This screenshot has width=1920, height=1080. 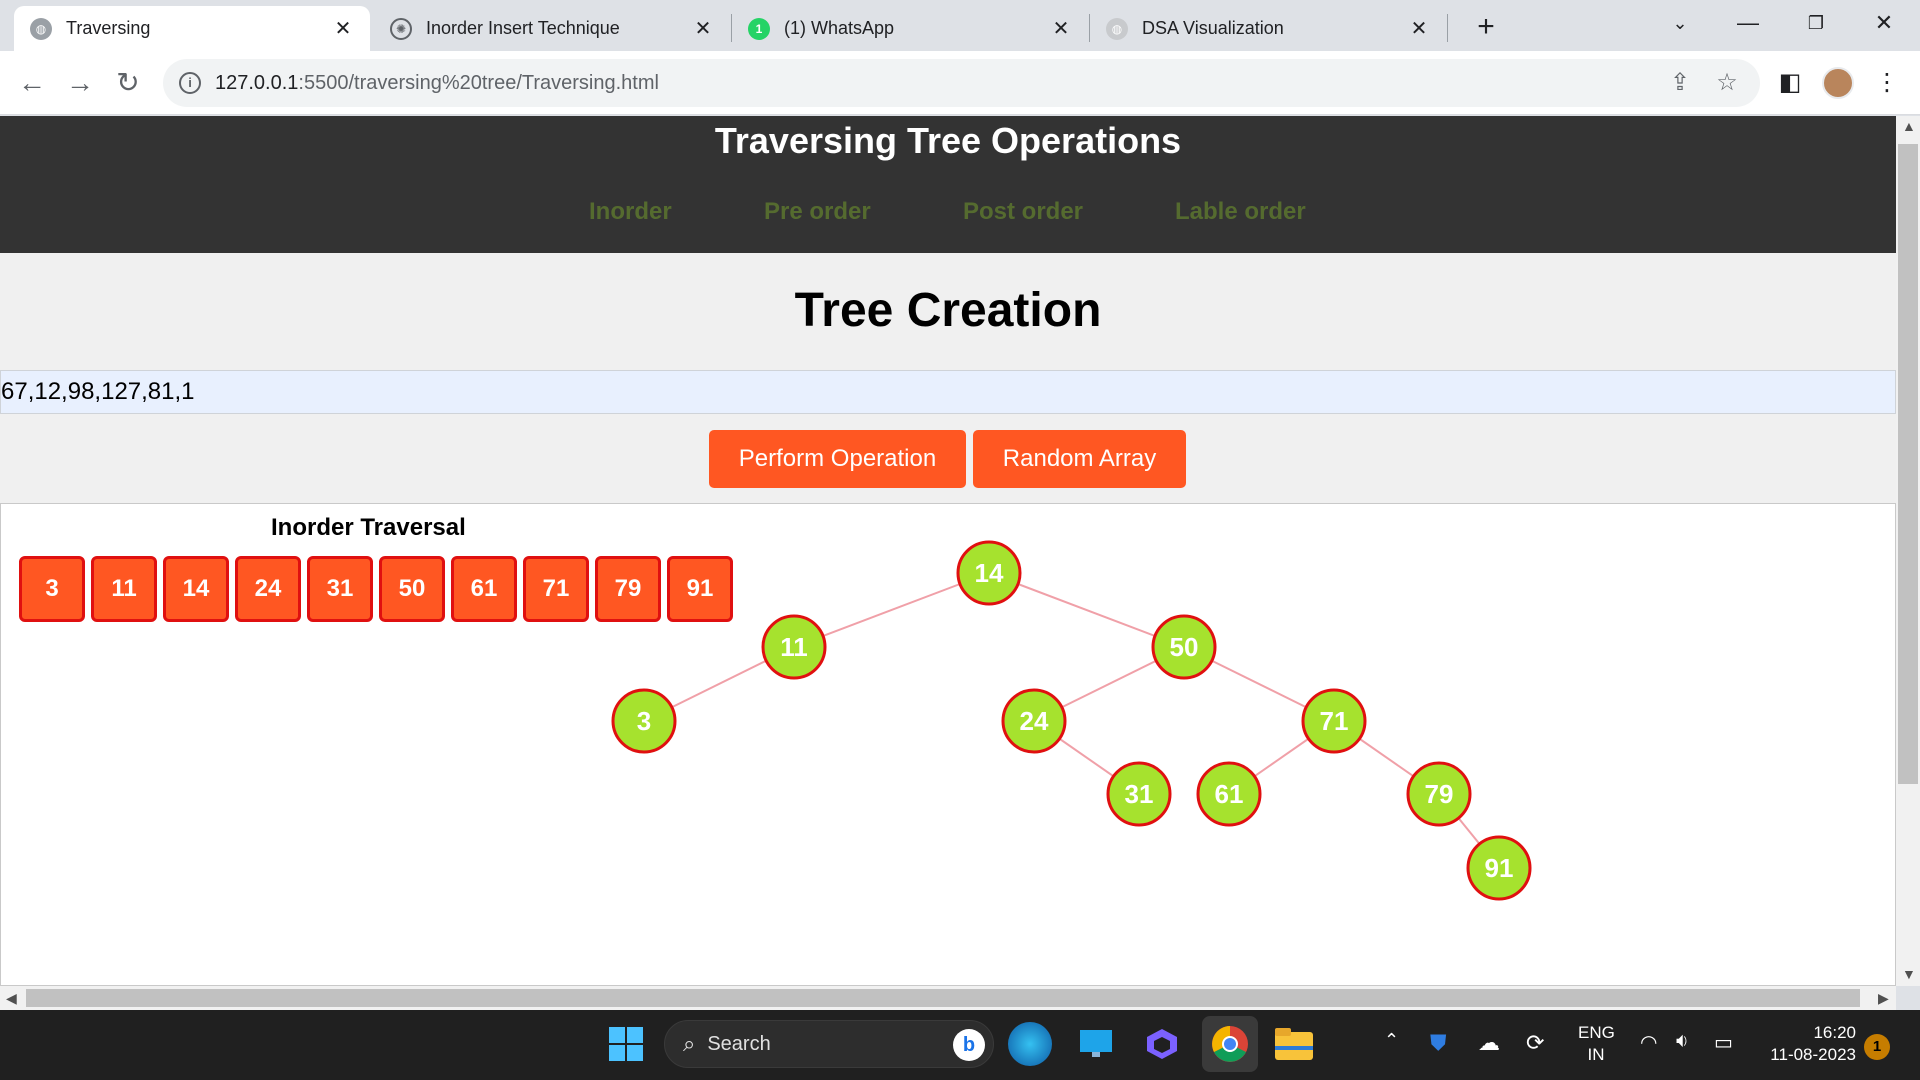 I want to click on menu-icon: ⋮, so click(x=1887, y=83).